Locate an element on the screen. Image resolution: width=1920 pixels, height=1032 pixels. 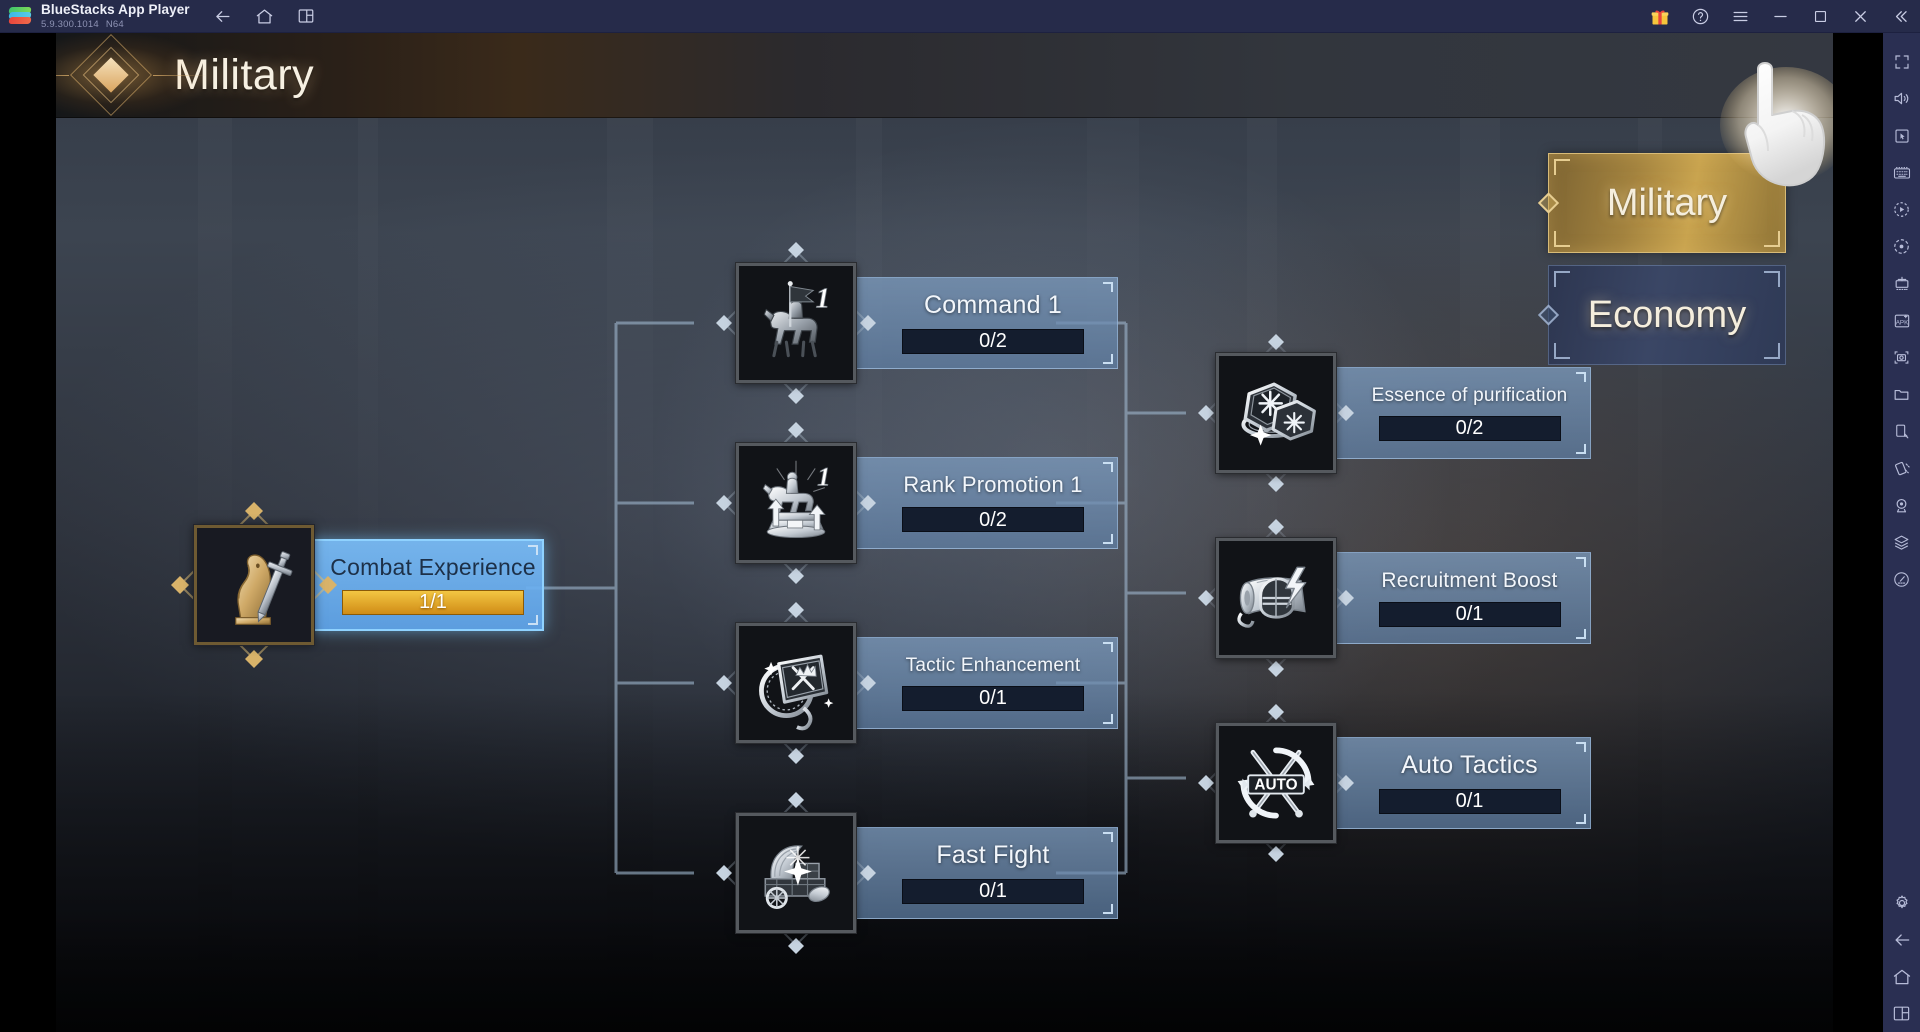
settings-icon is located at coordinates (1901, 902).